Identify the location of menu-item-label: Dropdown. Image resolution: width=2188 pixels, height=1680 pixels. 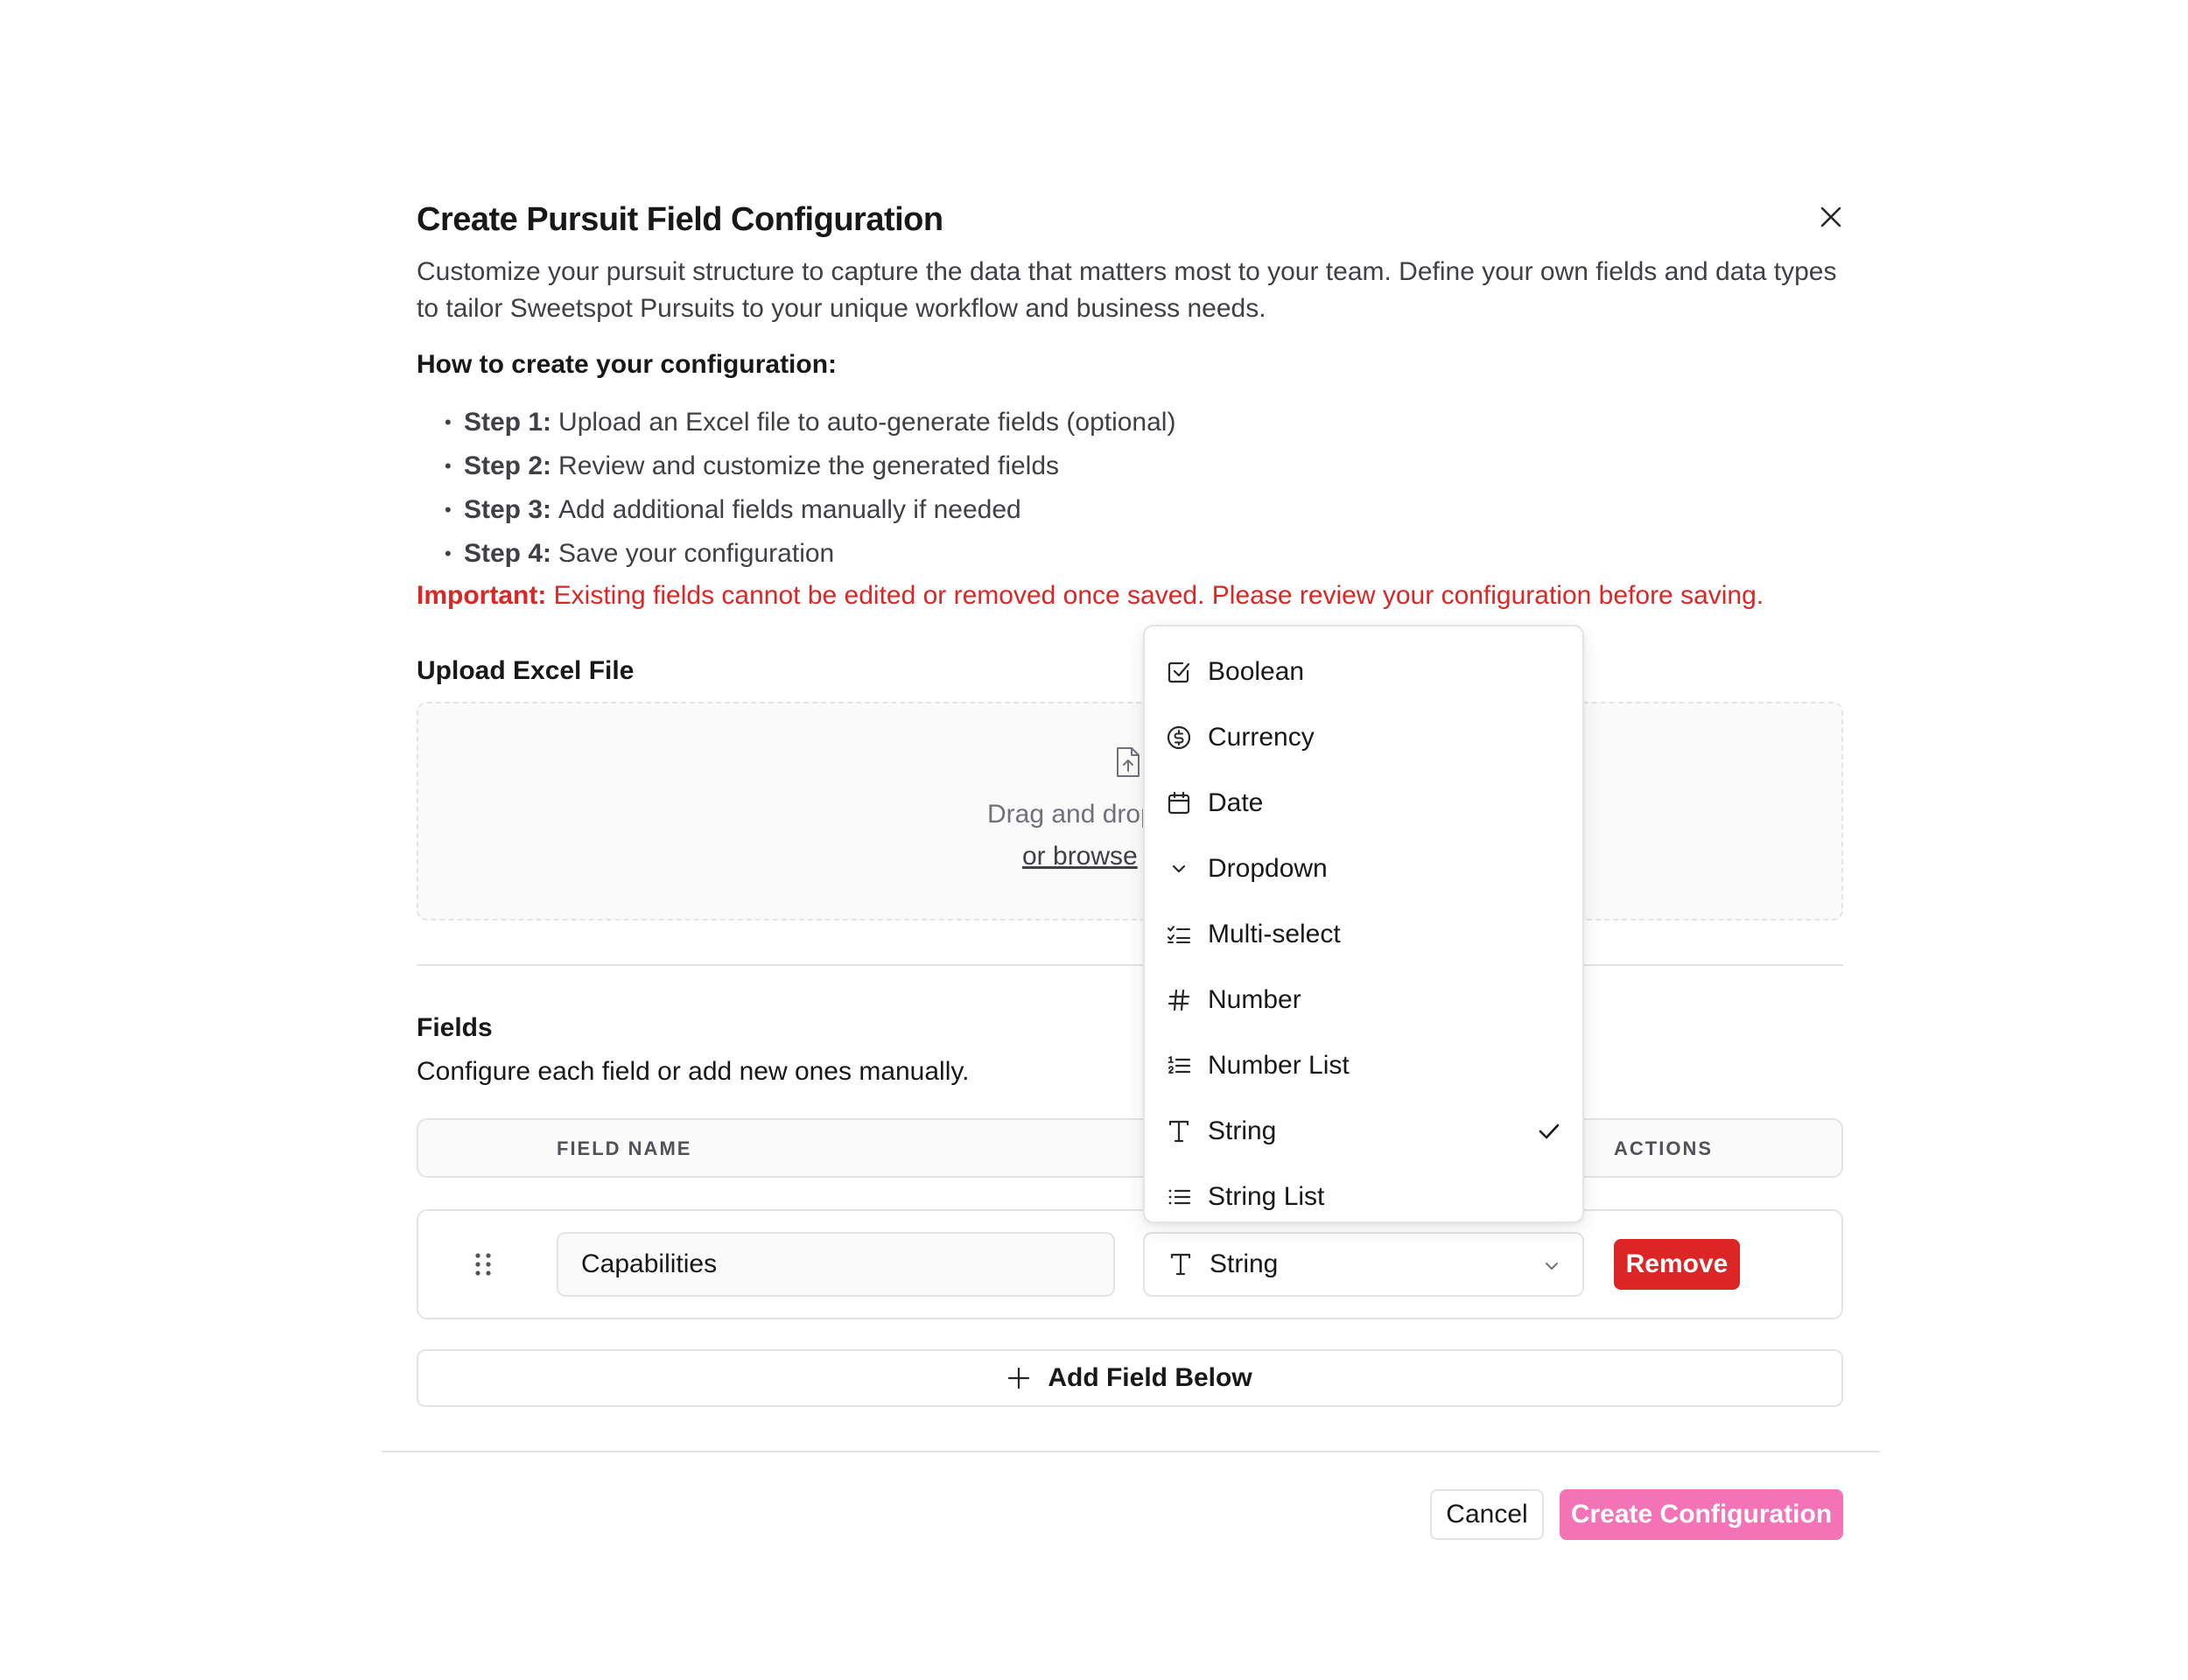
(1268, 868).